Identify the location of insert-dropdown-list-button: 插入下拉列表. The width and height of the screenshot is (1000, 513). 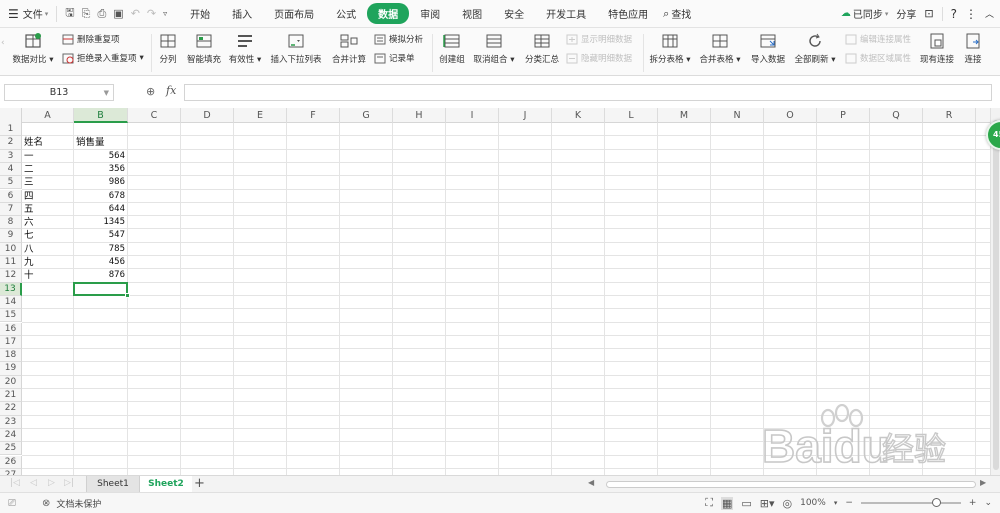
(296, 46).